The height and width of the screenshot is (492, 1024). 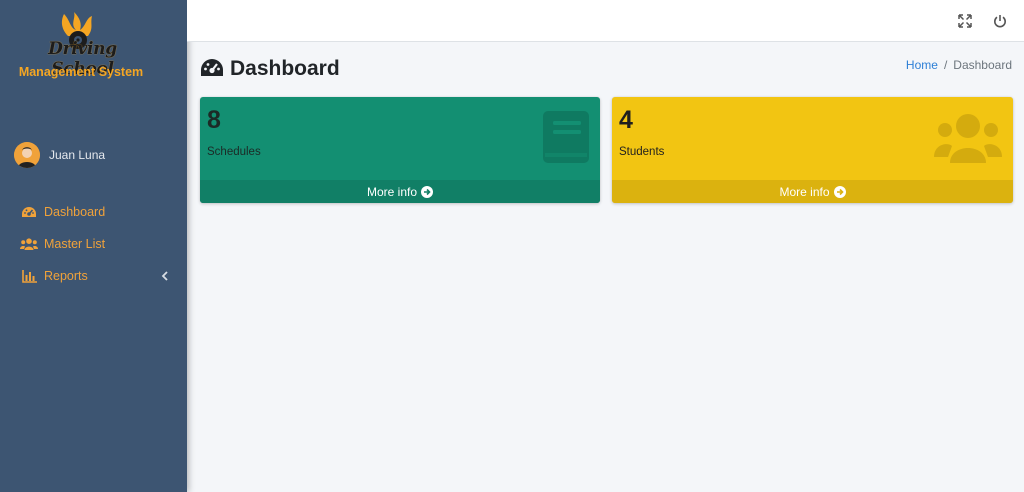 I want to click on breadcrumb-home-link: Home, so click(x=922, y=65).